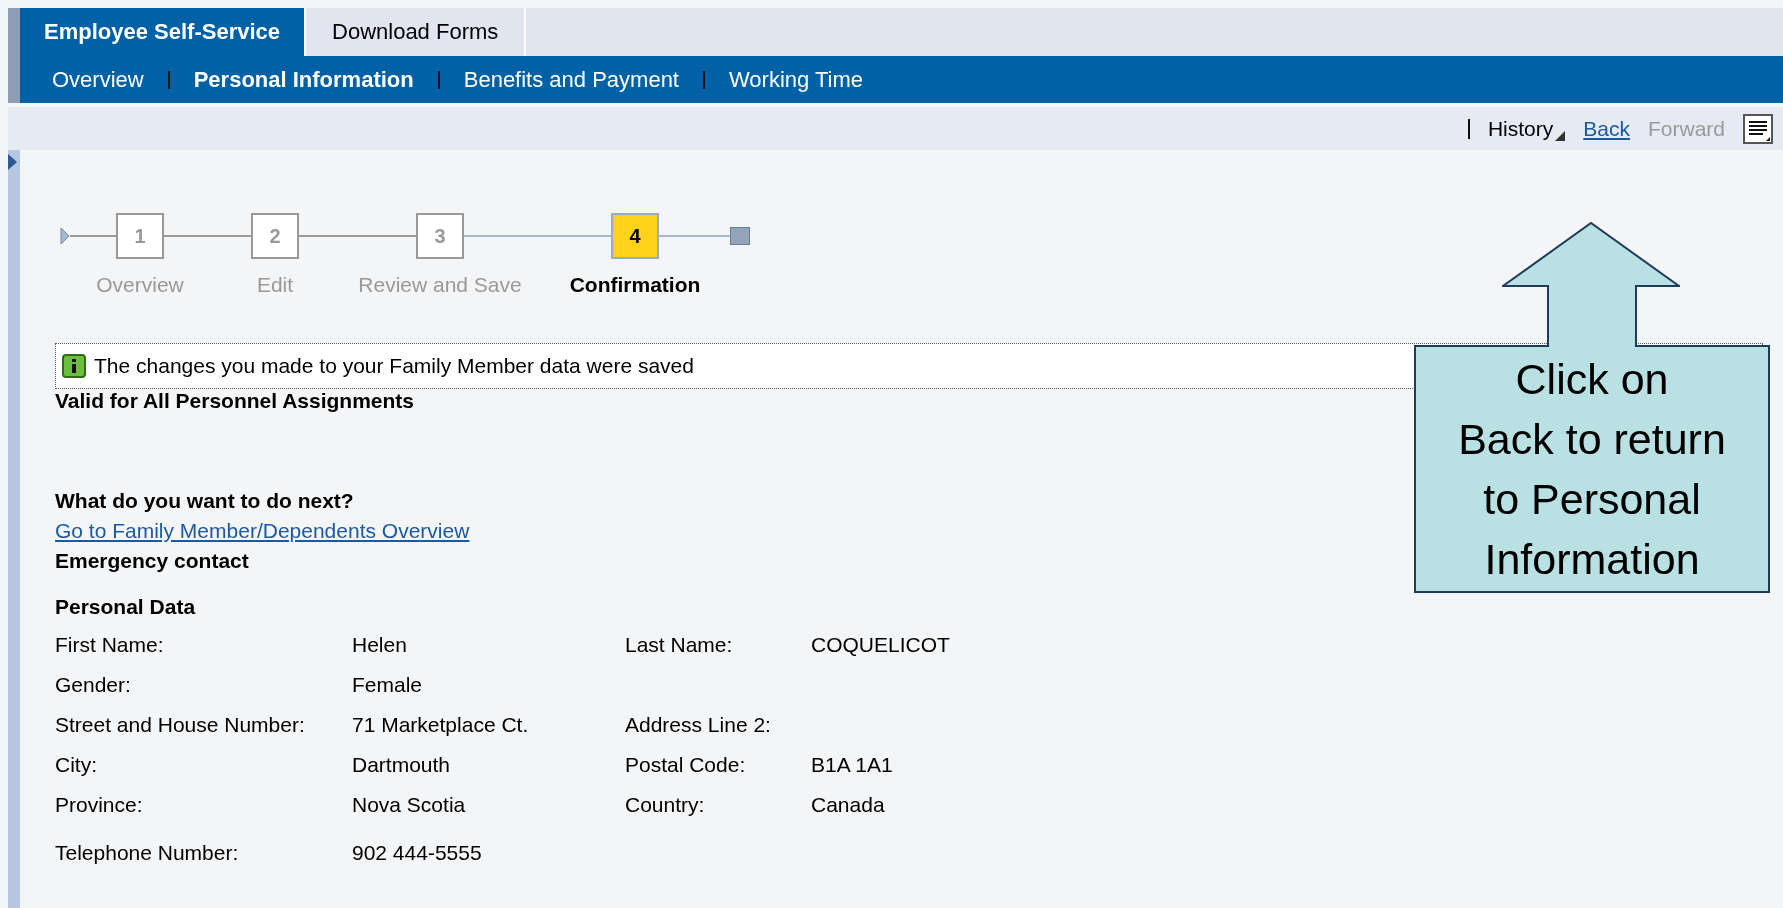  What do you see at coordinates (110, 645) in the screenshot?
I see `field-label: First Name:` at bounding box center [110, 645].